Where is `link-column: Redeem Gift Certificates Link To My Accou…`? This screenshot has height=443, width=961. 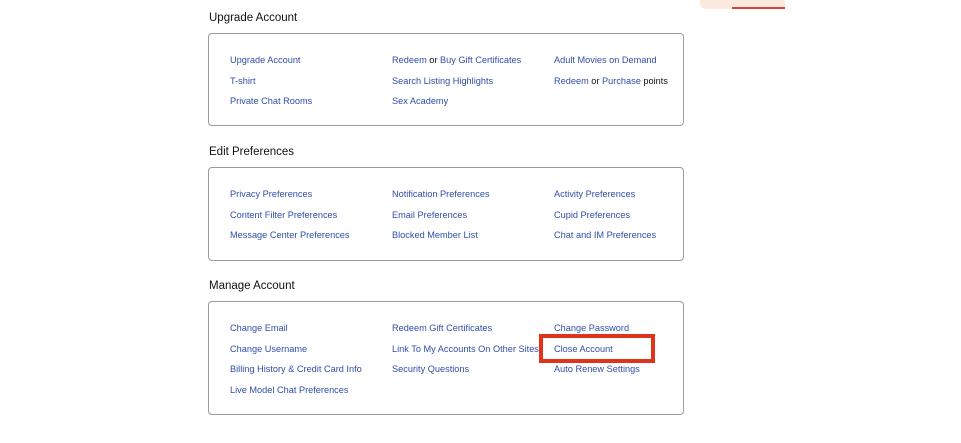
link-column: Redeem Gift Certificates Link To My Accou… is located at coordinates (465, 353).